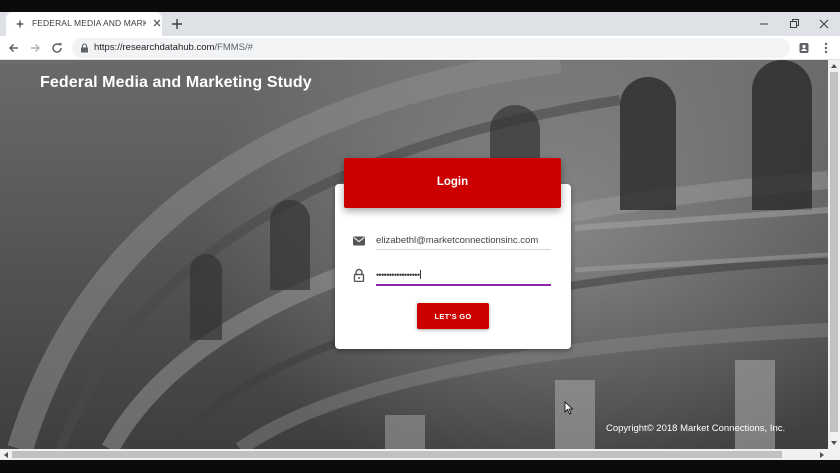 The width and height of the screenshot is (840, 473). What do you see at coordinates (20, 24) in the screenshot?
I see `tab-favicon-icon` at bounding box center [20, 24].